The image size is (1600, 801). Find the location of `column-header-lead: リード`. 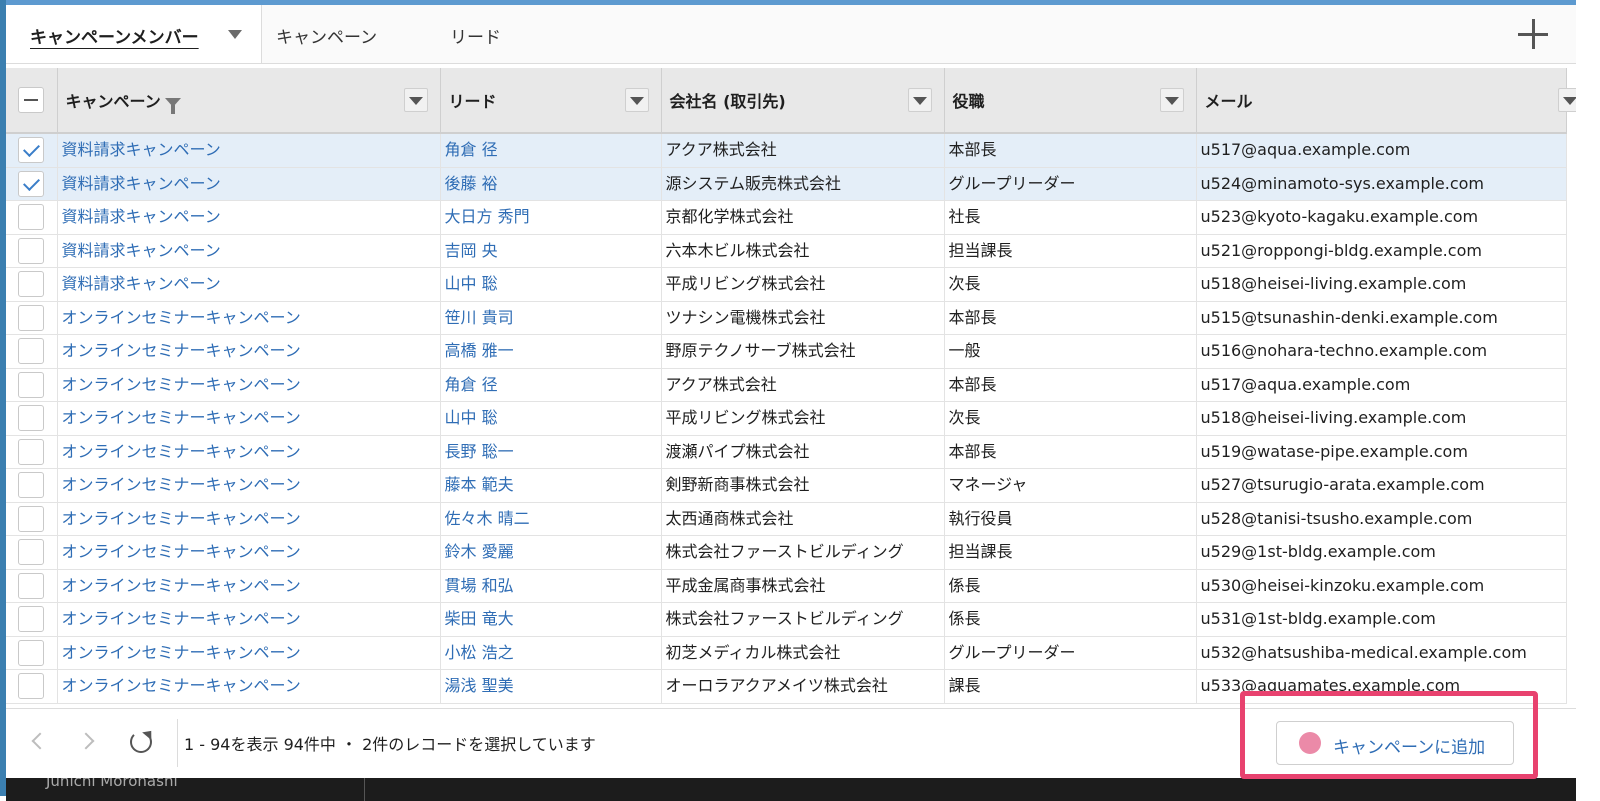

column-header-lead: リード is located at coordinates (551, 101).